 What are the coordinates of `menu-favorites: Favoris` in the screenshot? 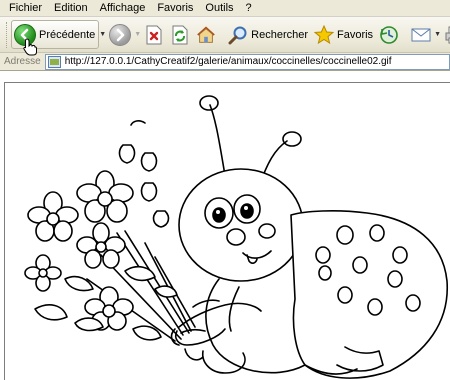 It's located at (175, 8).